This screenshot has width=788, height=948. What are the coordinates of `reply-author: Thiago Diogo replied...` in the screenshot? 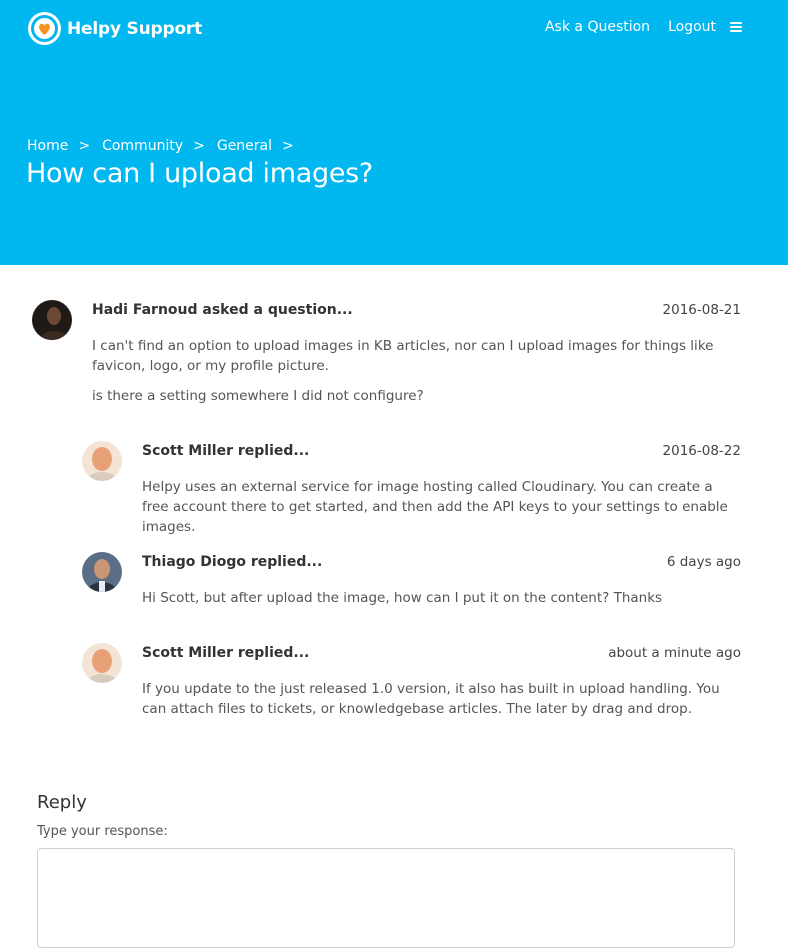 It's located at (232, 562).